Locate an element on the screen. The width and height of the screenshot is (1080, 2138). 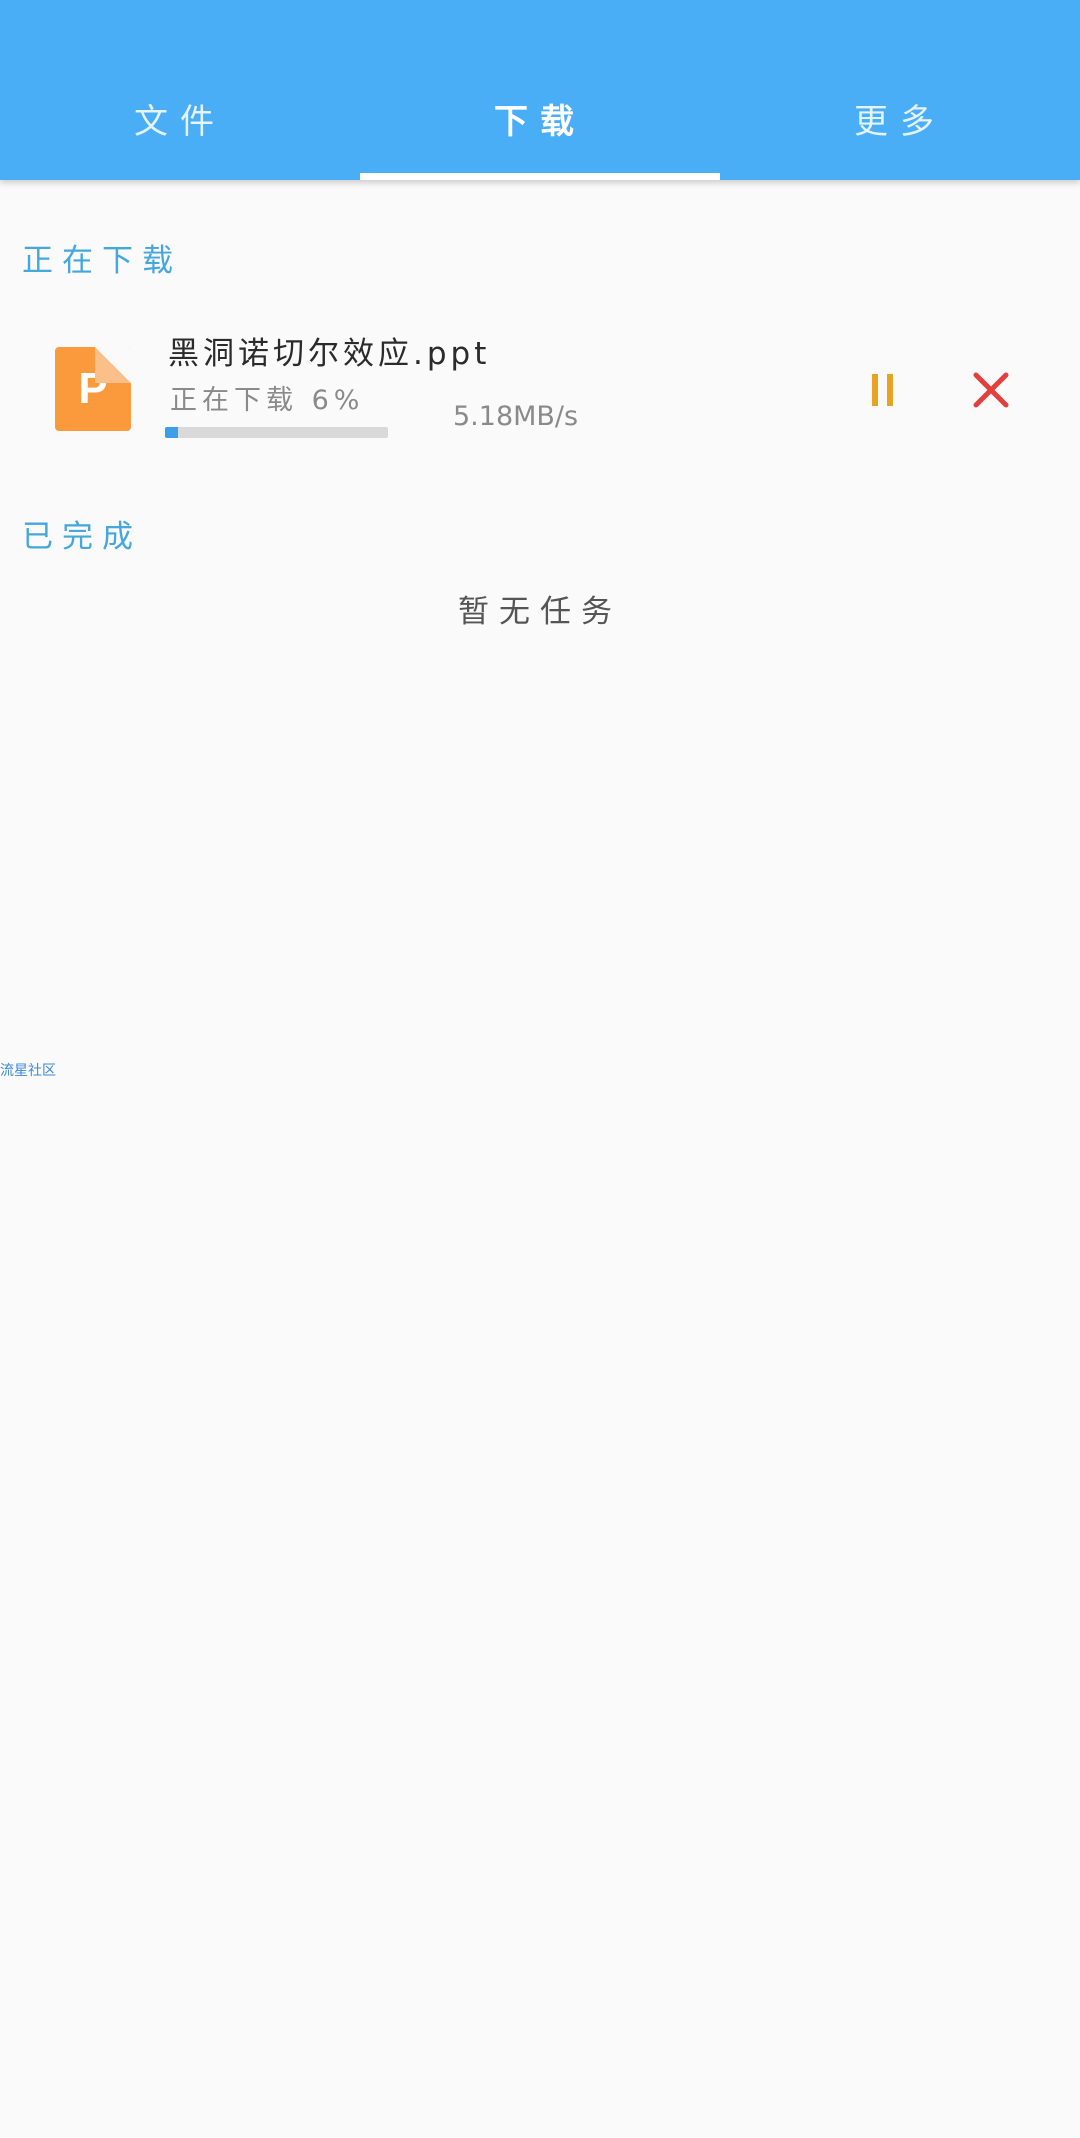
completed-section-title: 已完成 is located at coordinates (82, 537).